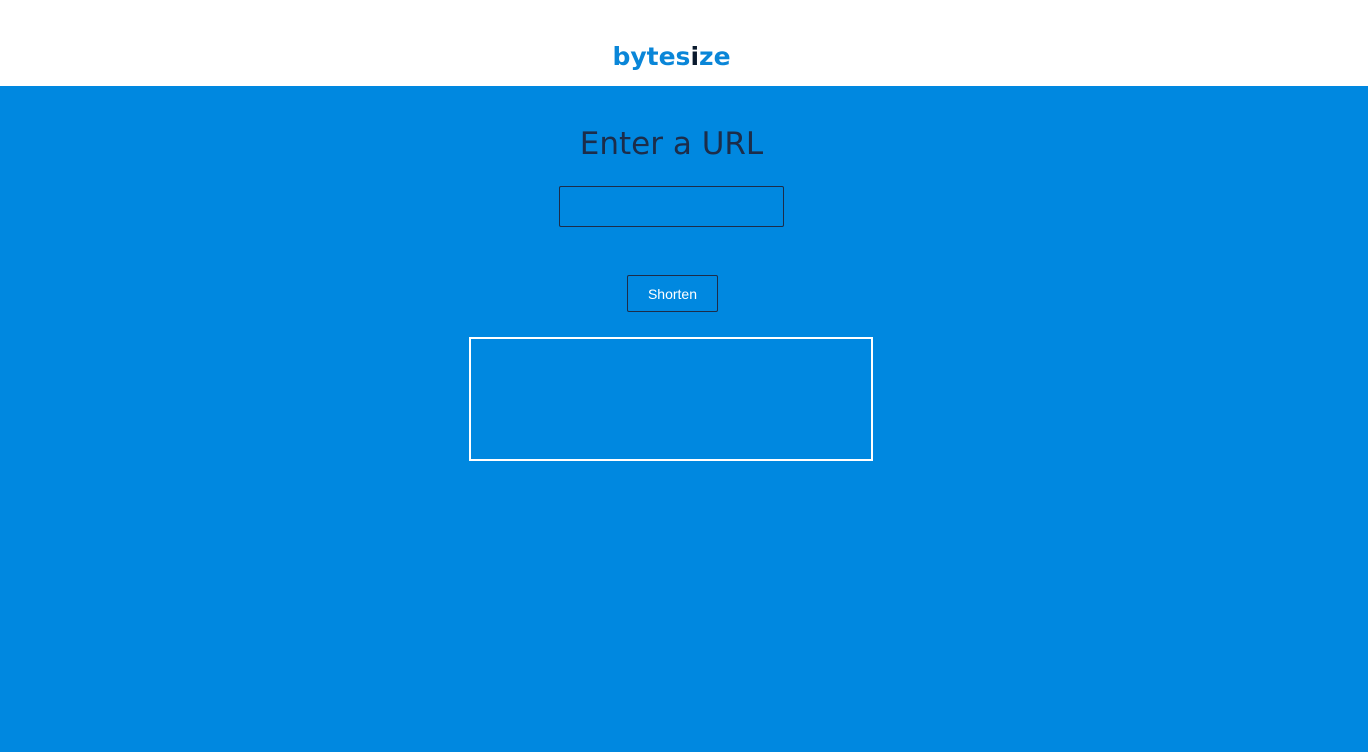 The width and height of the screenshot is (1368, 752). I want to click on shorten-button: Shorten, so click(672, 293).